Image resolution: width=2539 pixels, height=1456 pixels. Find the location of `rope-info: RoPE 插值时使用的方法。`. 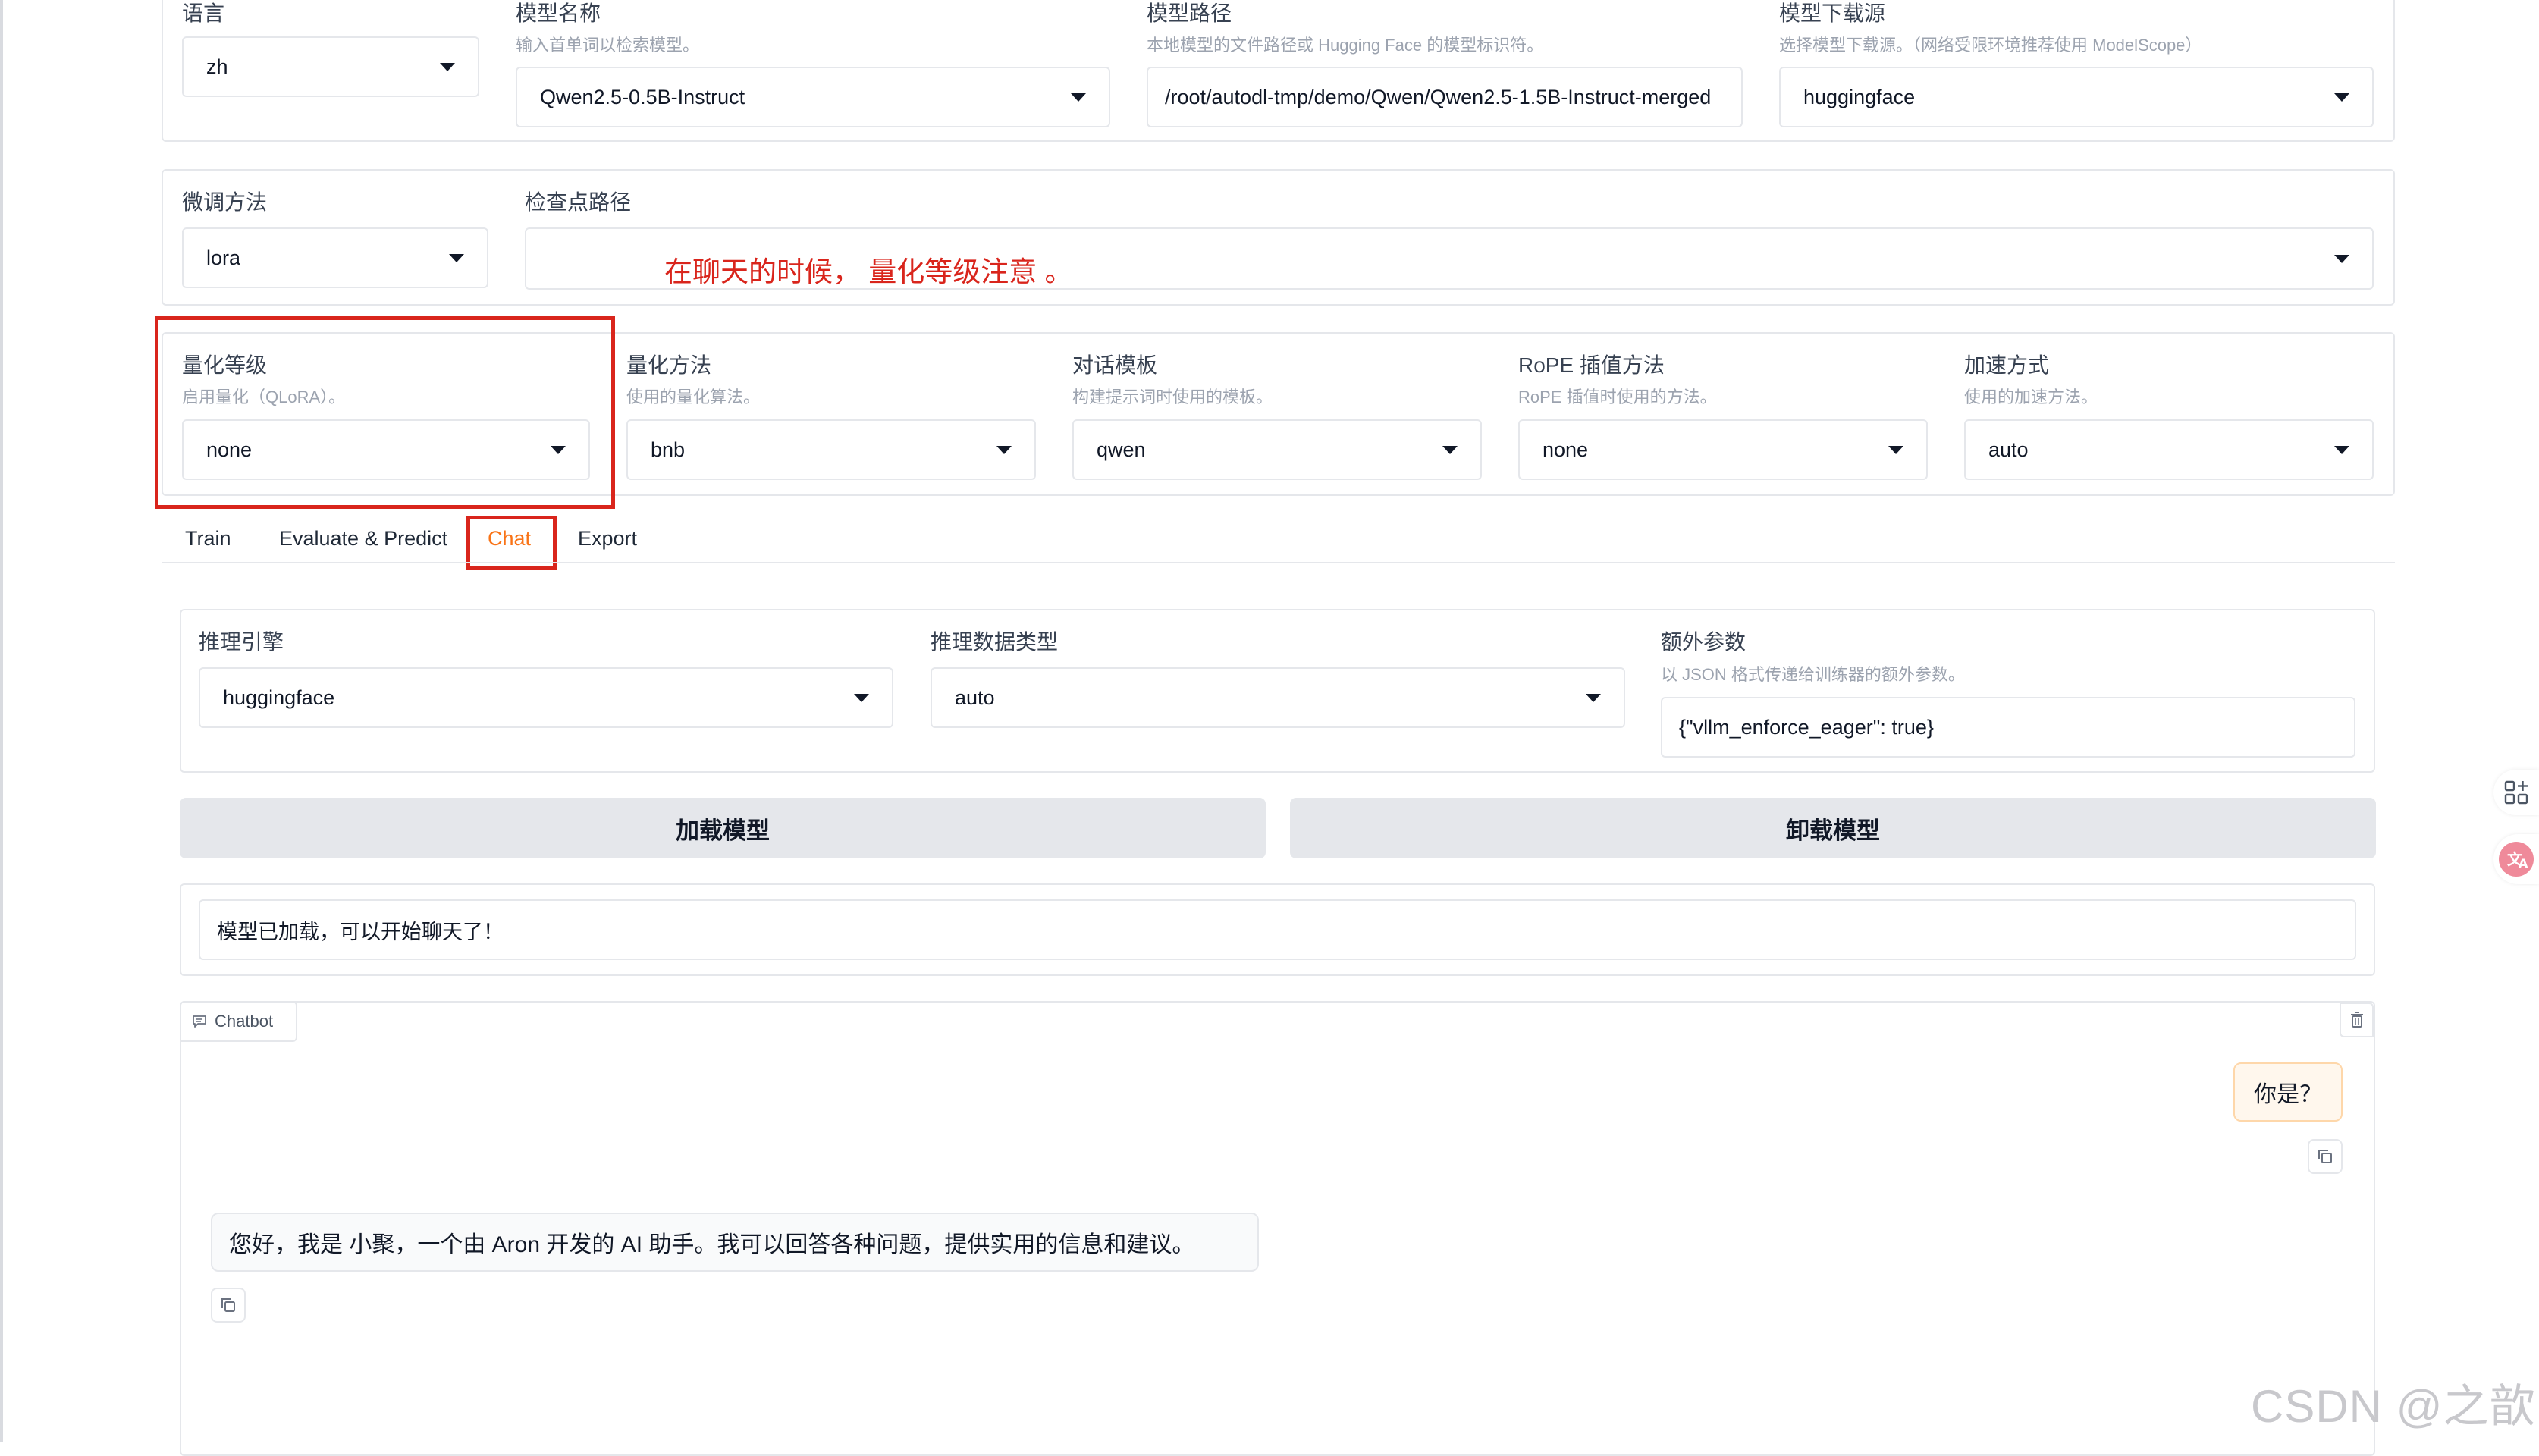

rope-info: RoPE 插值时使用的方法。 is located at coordinates (1617, 397).